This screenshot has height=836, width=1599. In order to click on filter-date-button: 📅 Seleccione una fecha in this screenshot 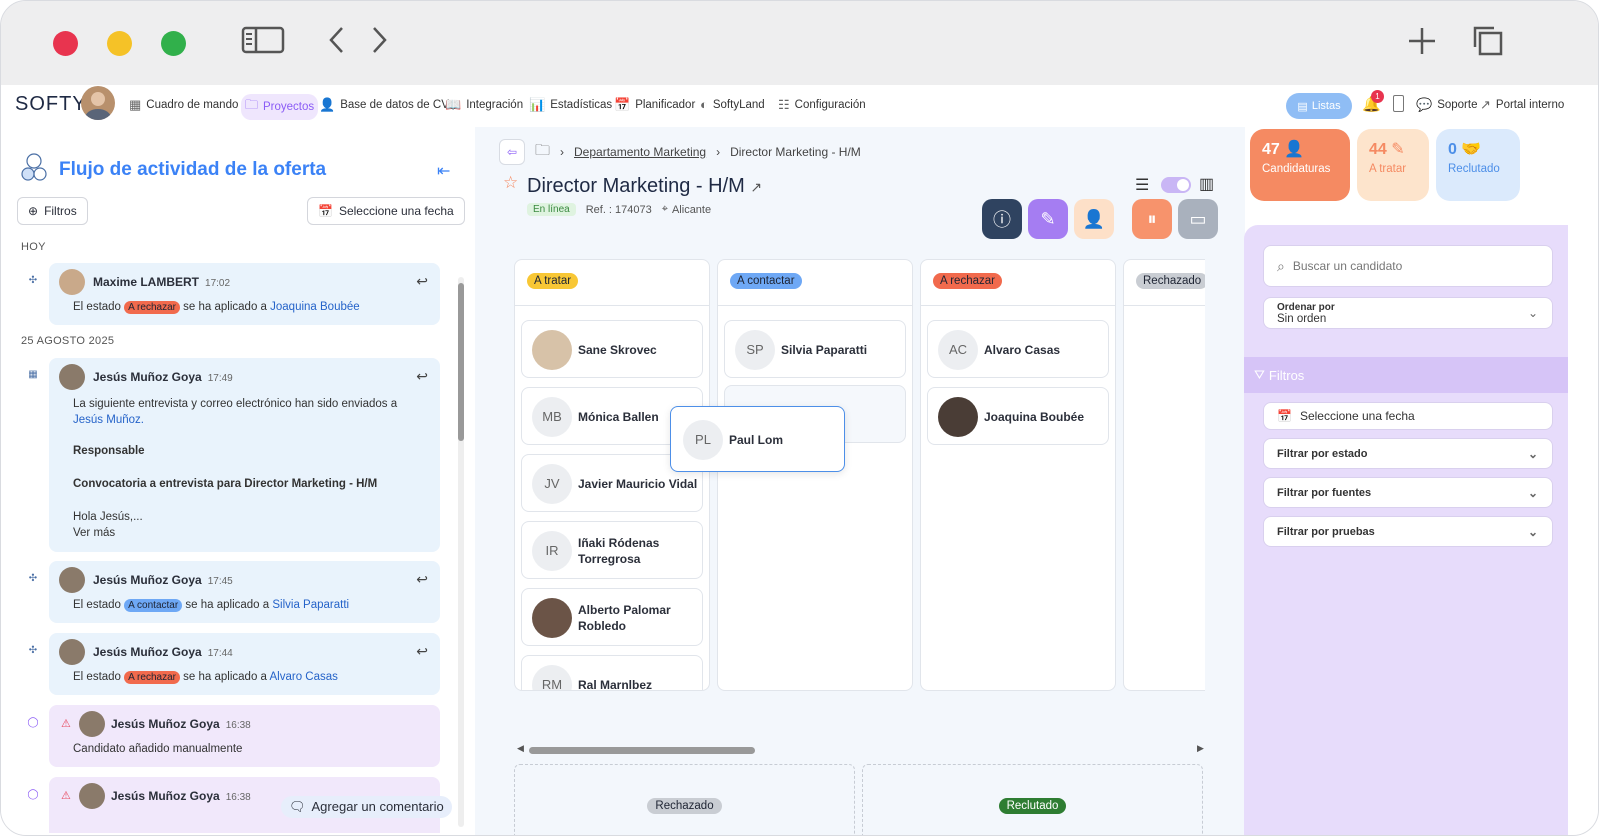, I will do `click(1408, 416)`.